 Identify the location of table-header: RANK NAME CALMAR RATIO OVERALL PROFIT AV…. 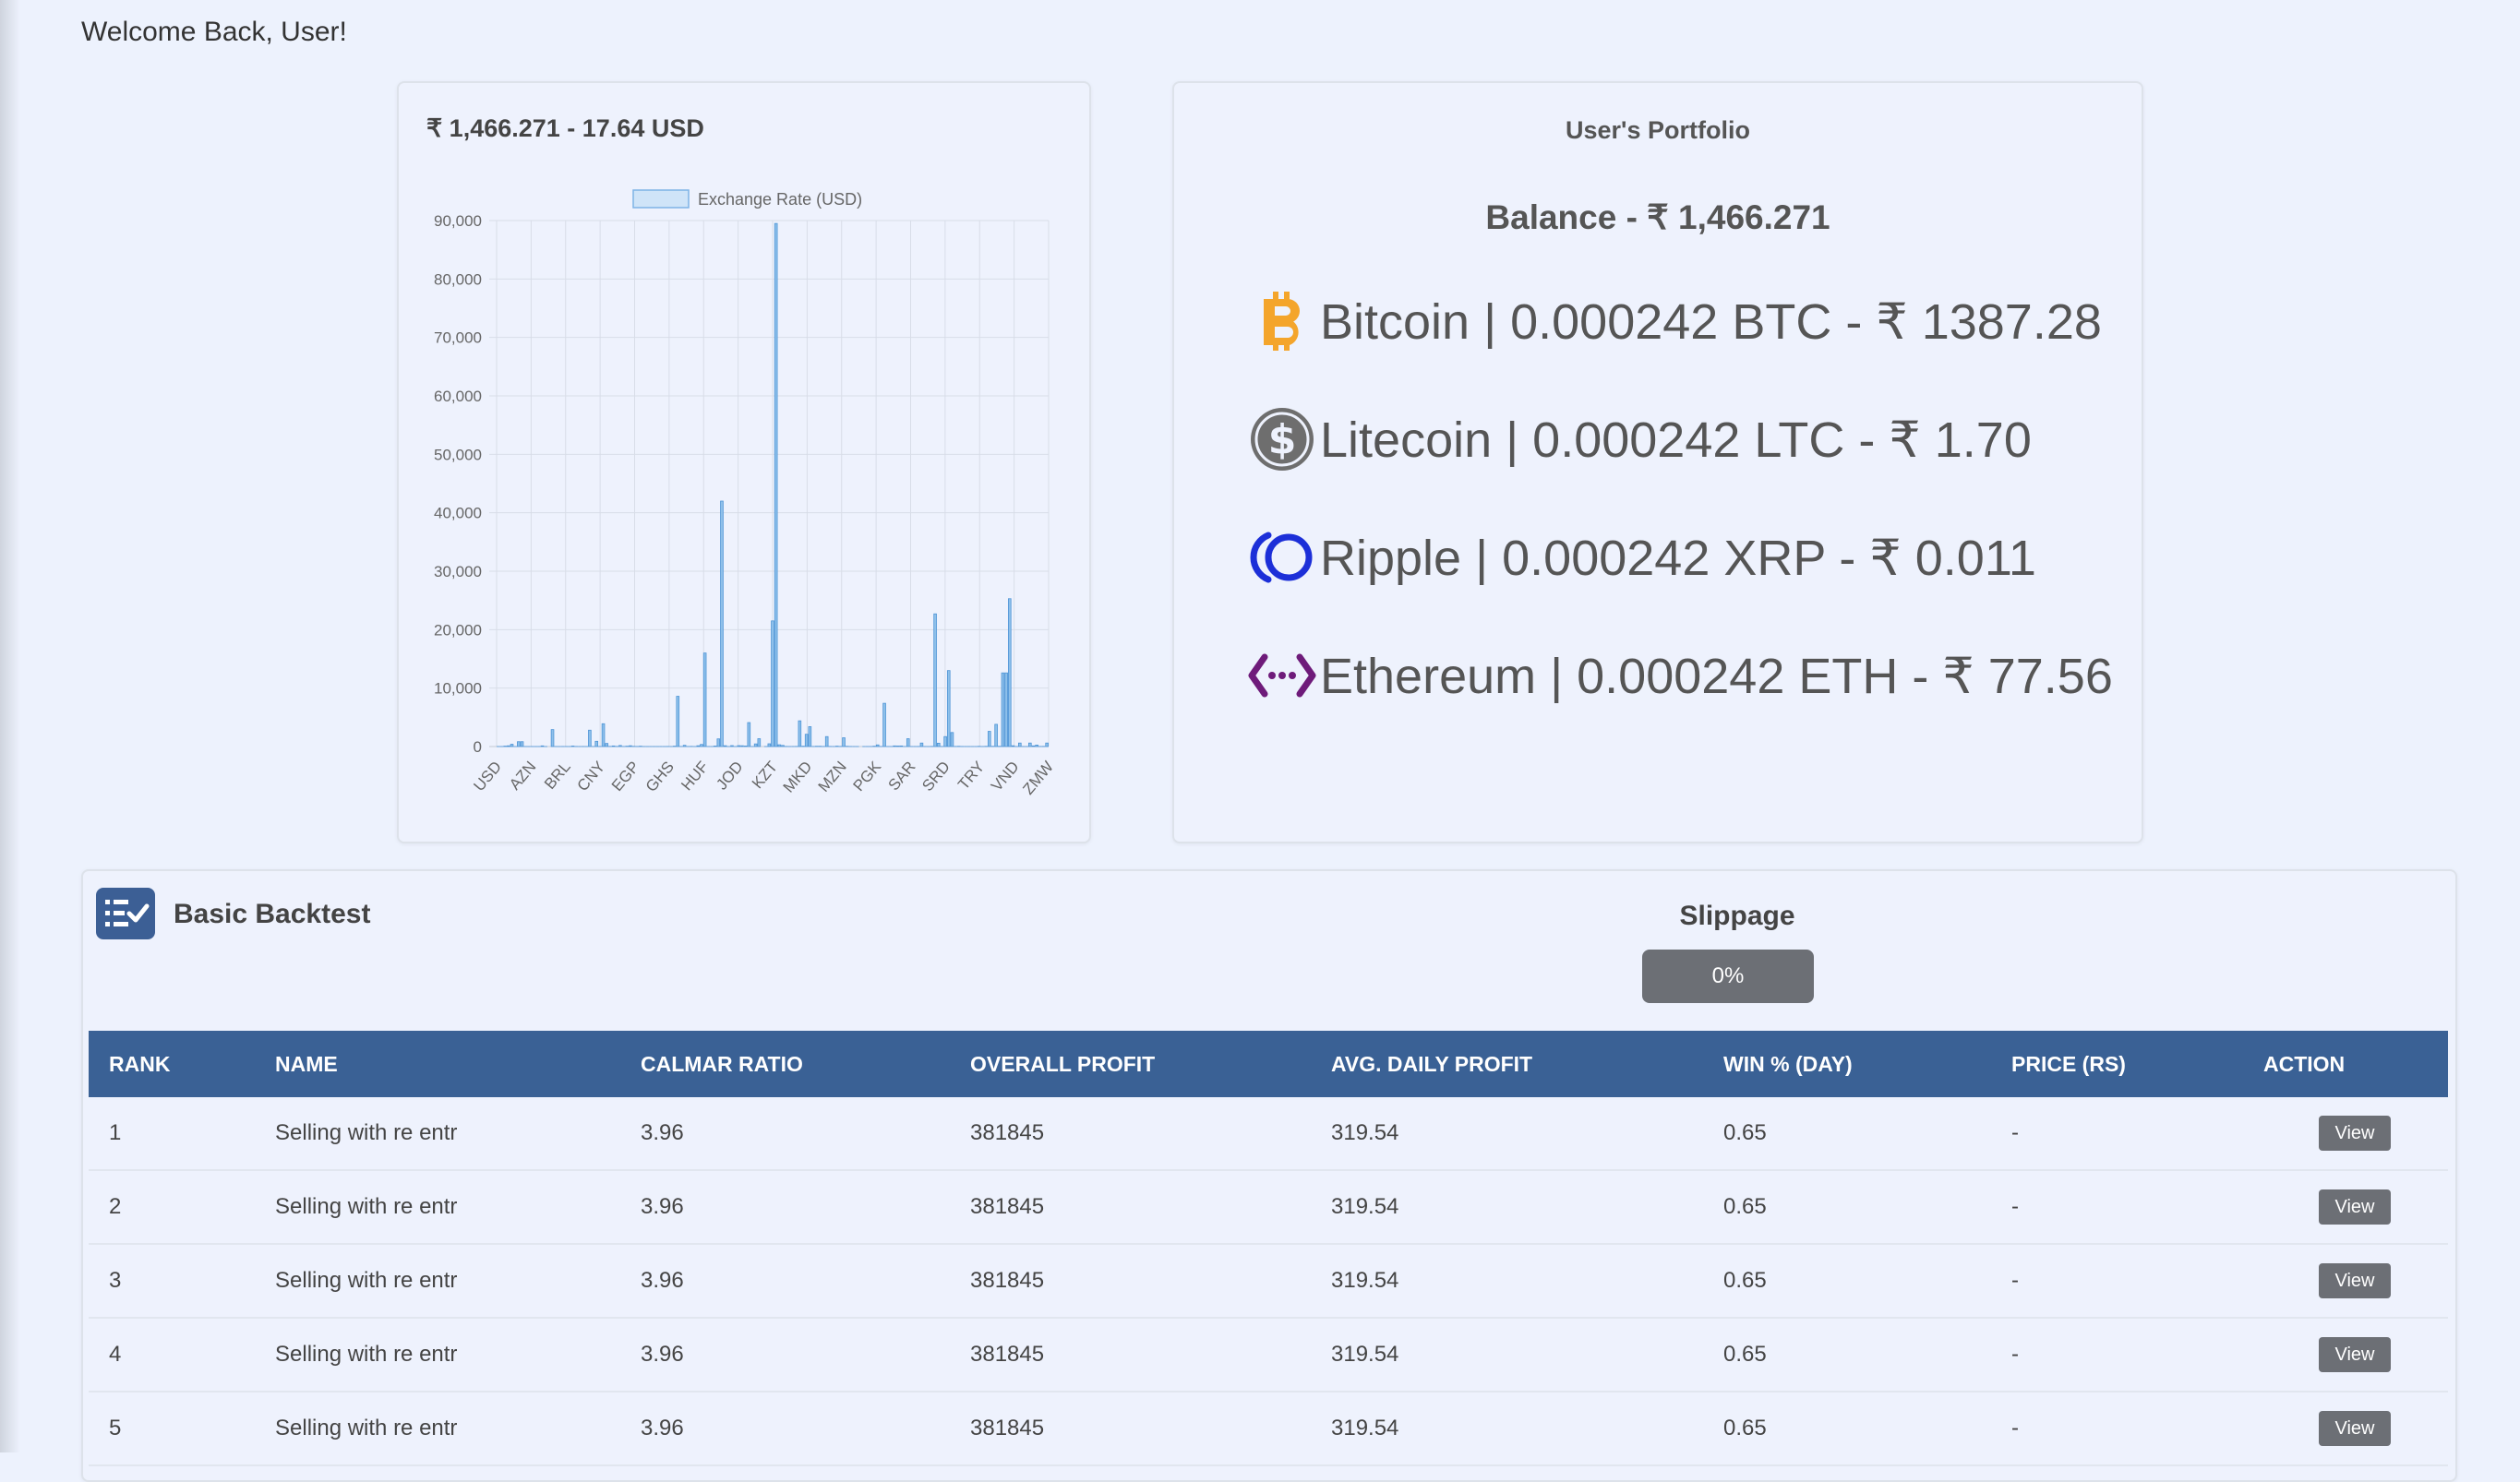
(1268, 1064).